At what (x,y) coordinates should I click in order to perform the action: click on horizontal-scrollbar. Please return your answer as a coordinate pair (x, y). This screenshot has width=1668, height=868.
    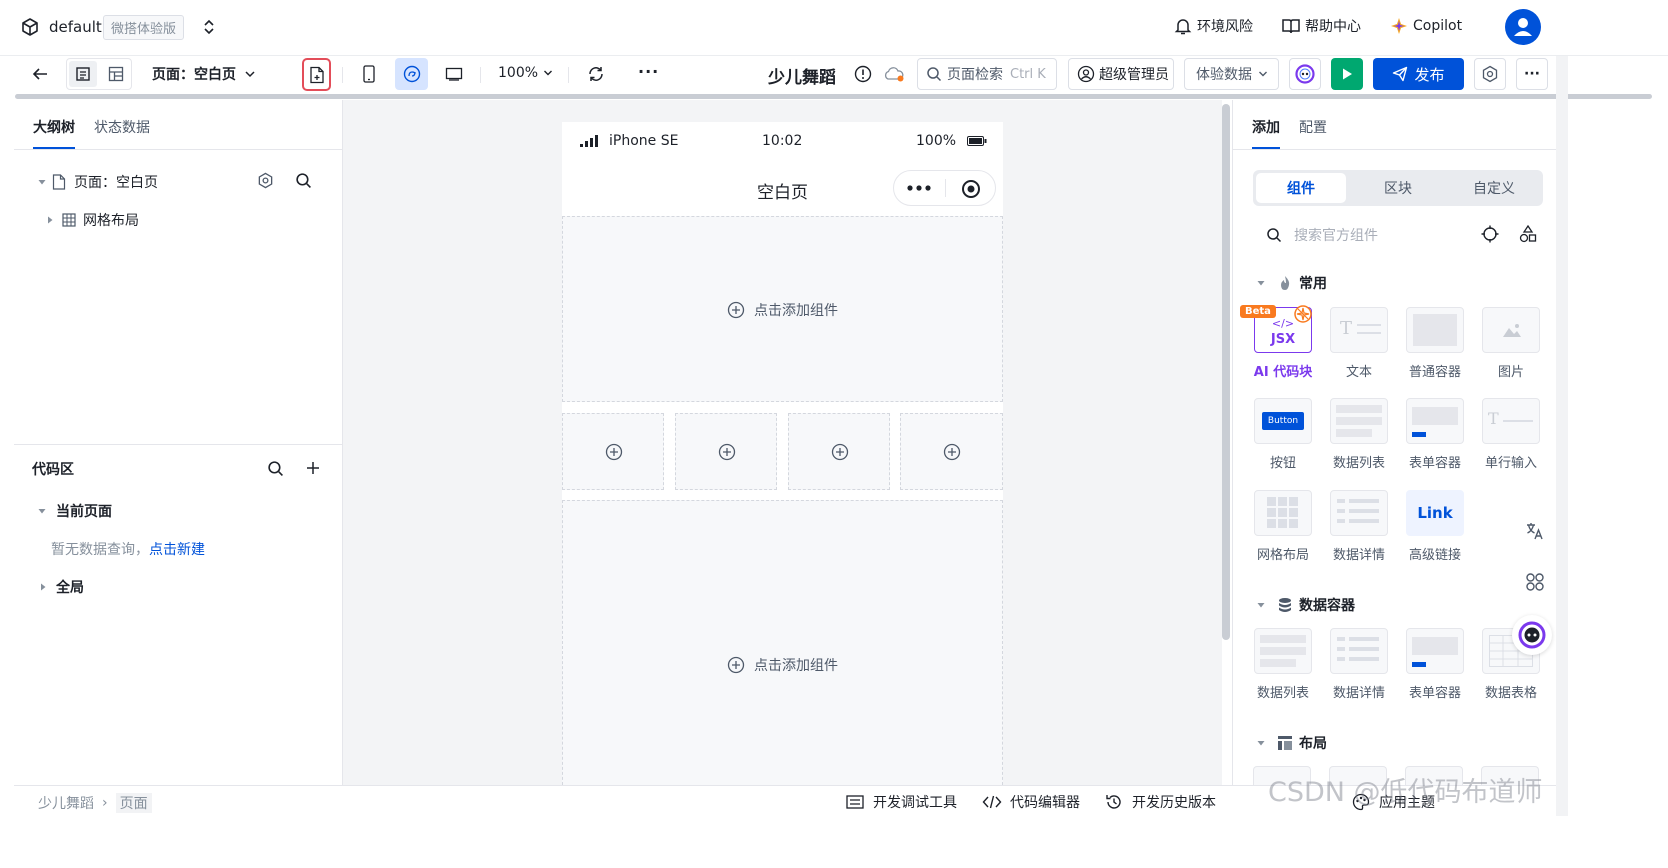
    Looking at the image, I should click on (833, 96).